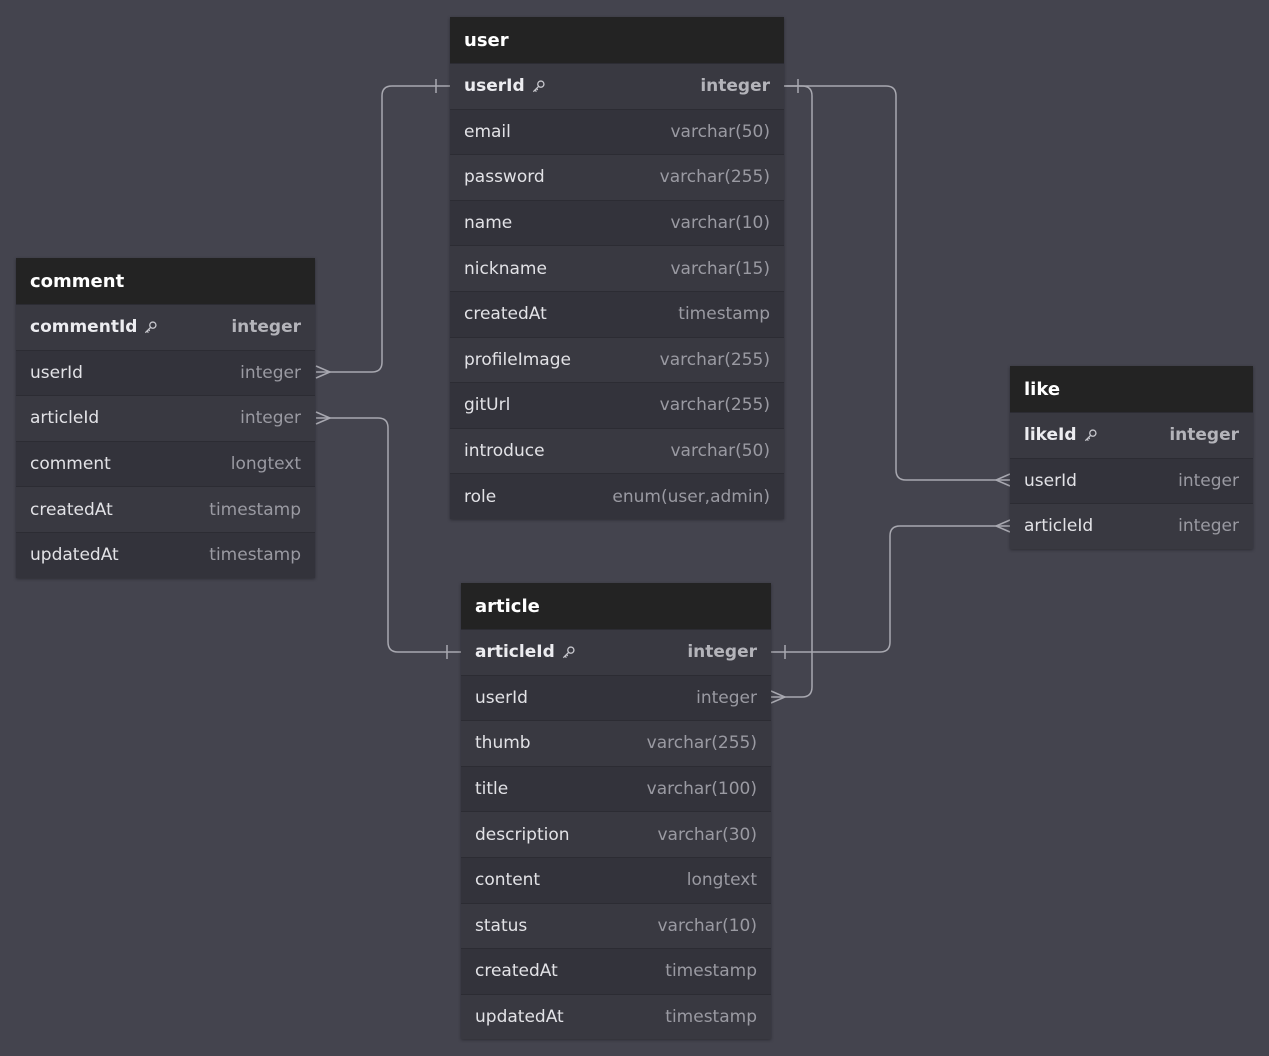 This screenshot has width=1269, height=1056. I want to click on column-row-thumb: thumb varchar(255), so click(616, 743).